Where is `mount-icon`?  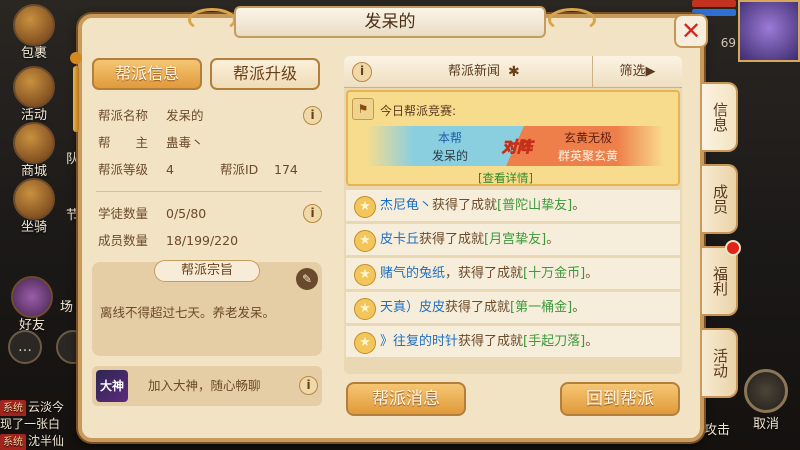
mount-icon is located at coordinates (34, 199).